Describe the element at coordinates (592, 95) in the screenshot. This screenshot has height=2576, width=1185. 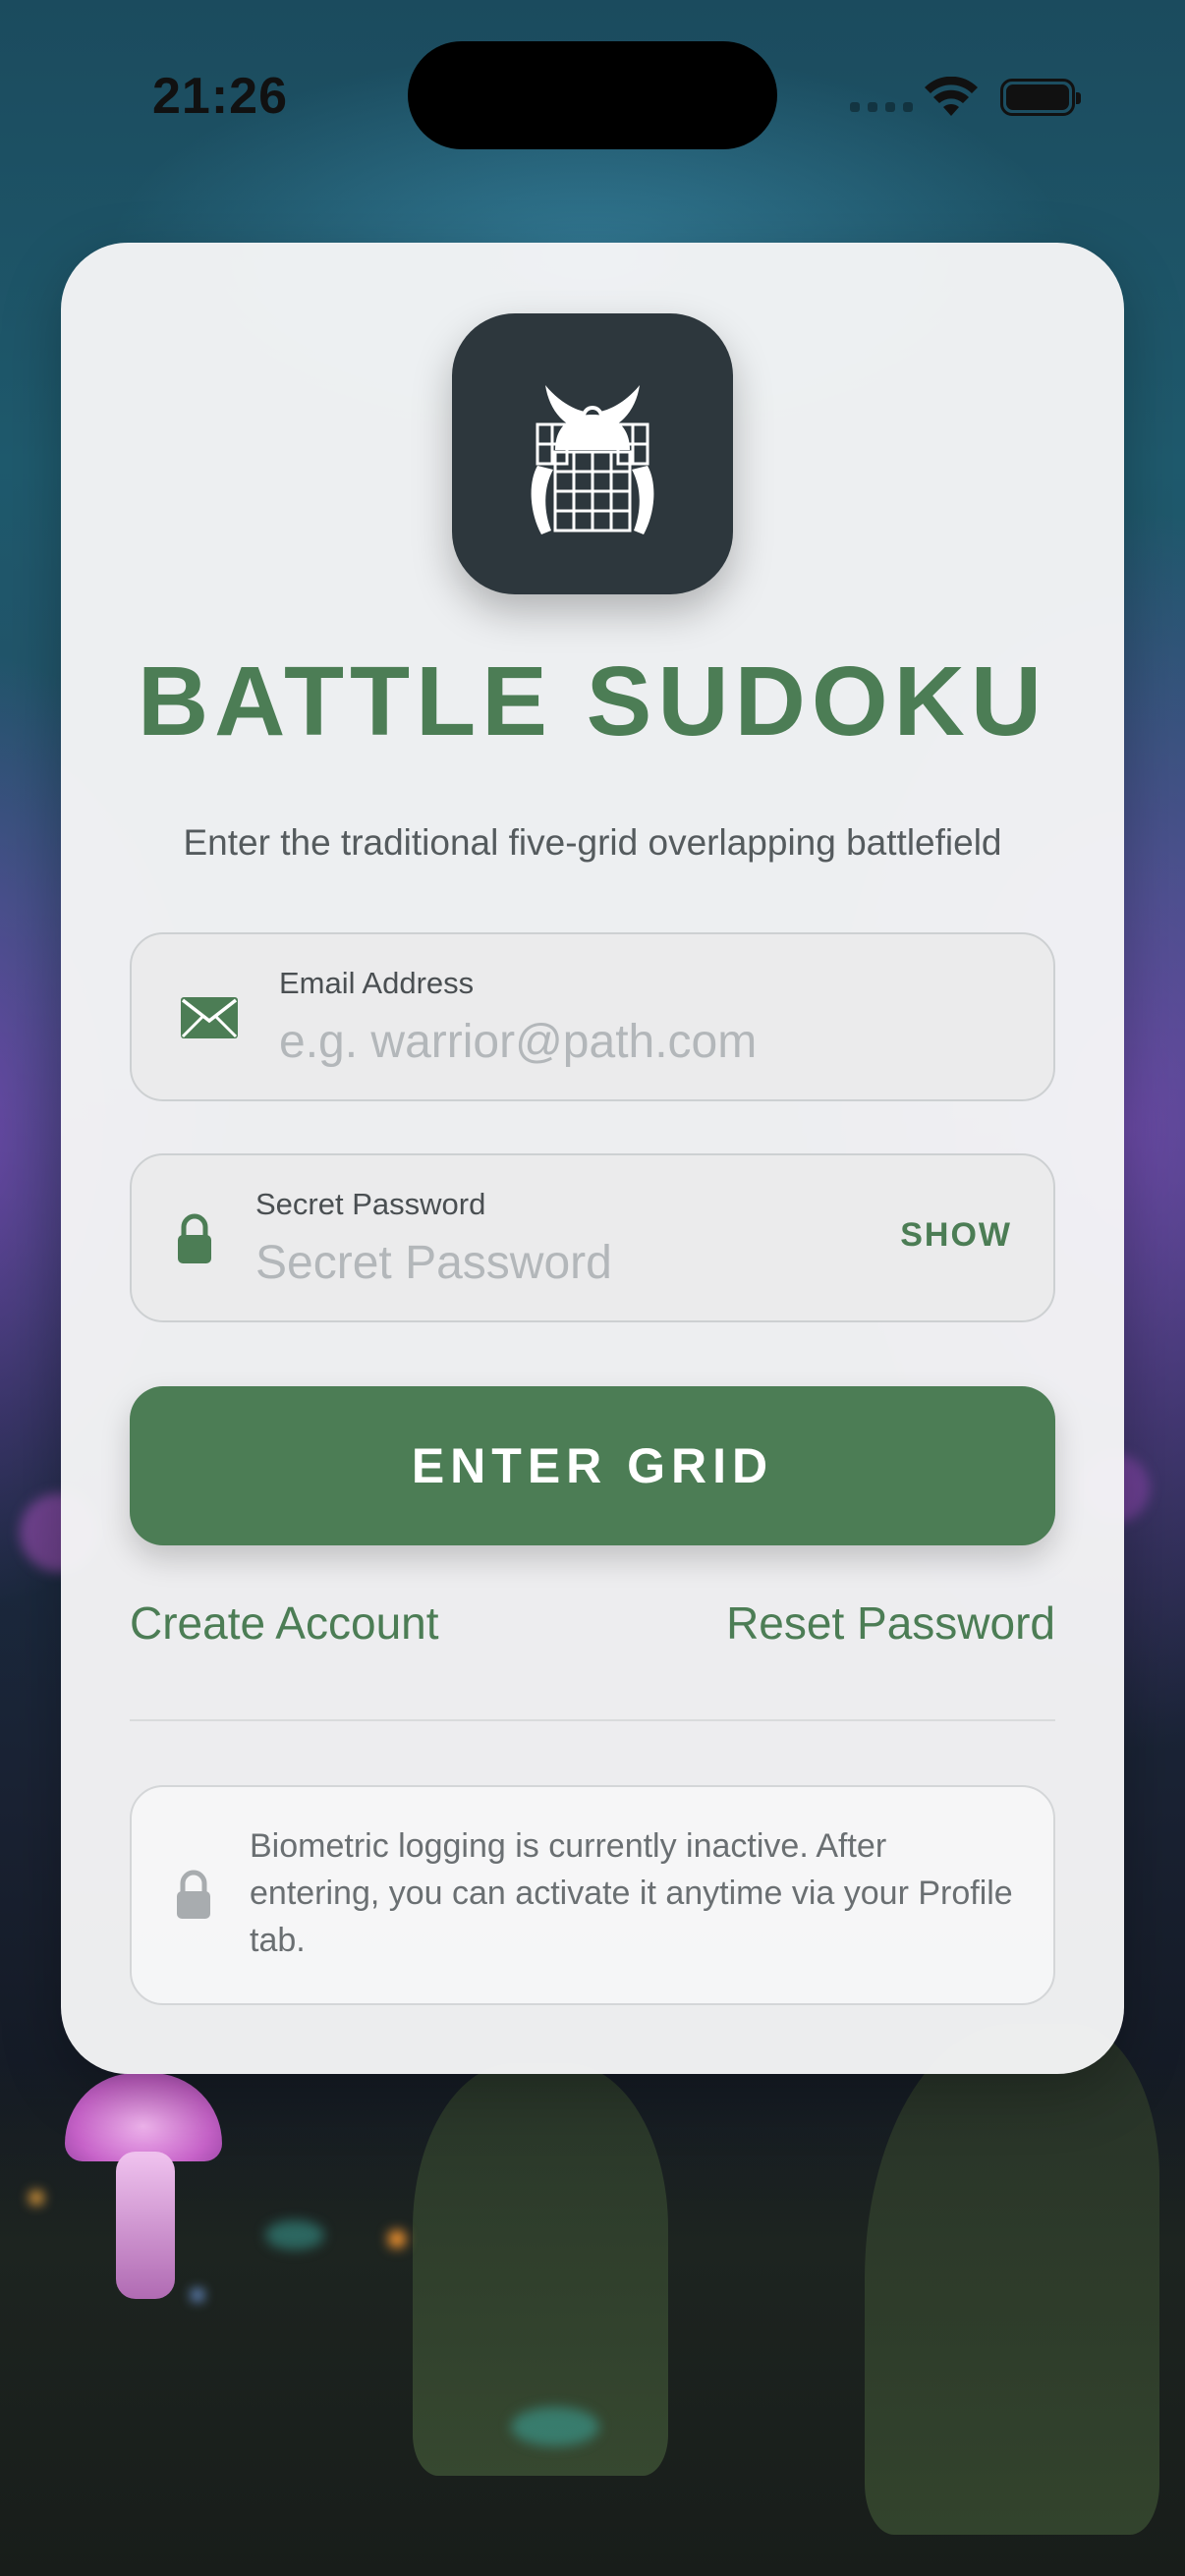
I see `dynamic-island` at that location.